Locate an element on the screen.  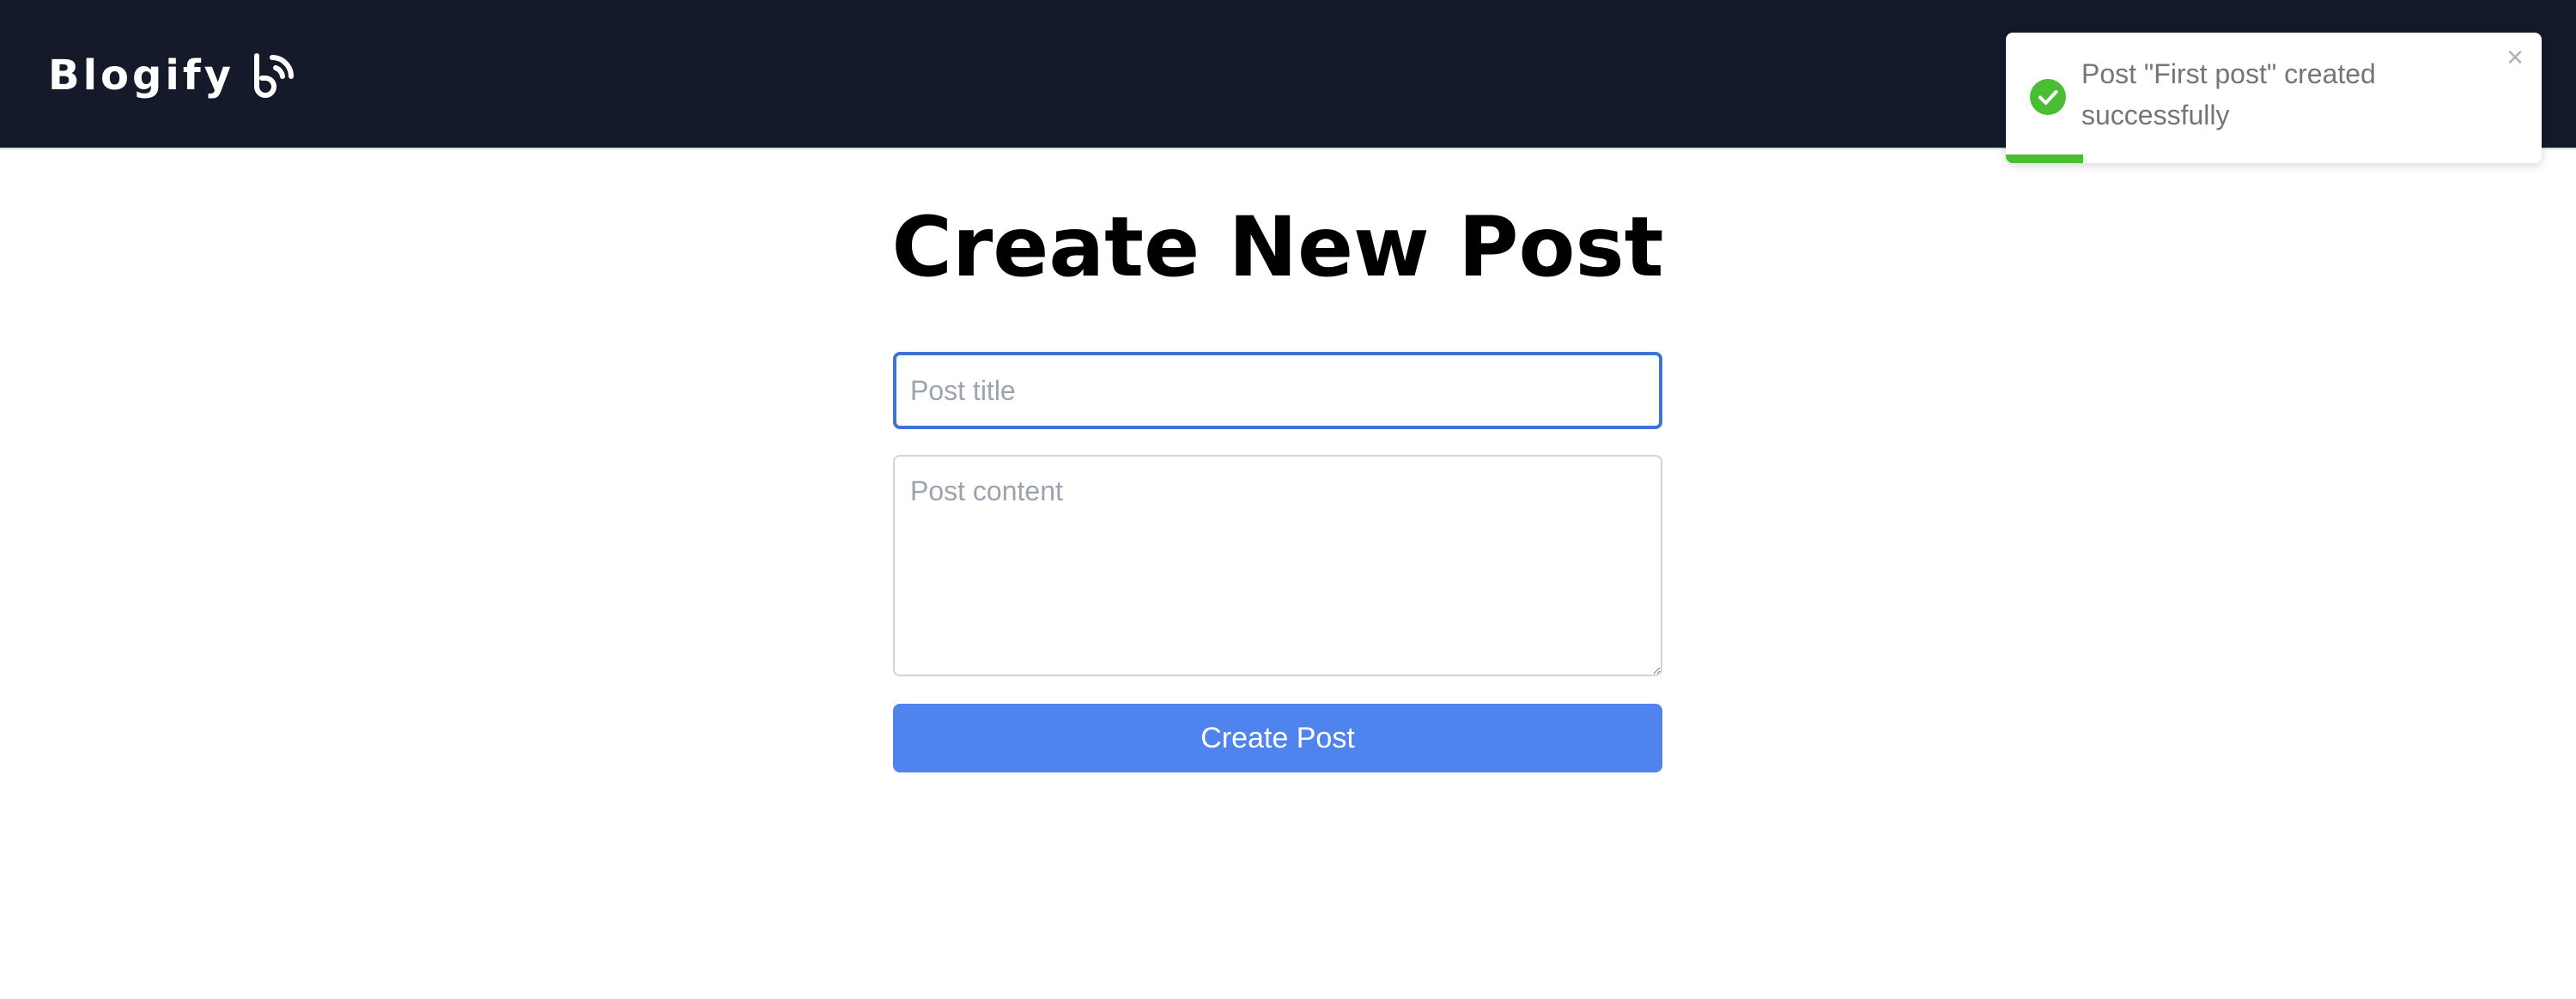
post-content-textarea is located at coordinates (1277, 565).